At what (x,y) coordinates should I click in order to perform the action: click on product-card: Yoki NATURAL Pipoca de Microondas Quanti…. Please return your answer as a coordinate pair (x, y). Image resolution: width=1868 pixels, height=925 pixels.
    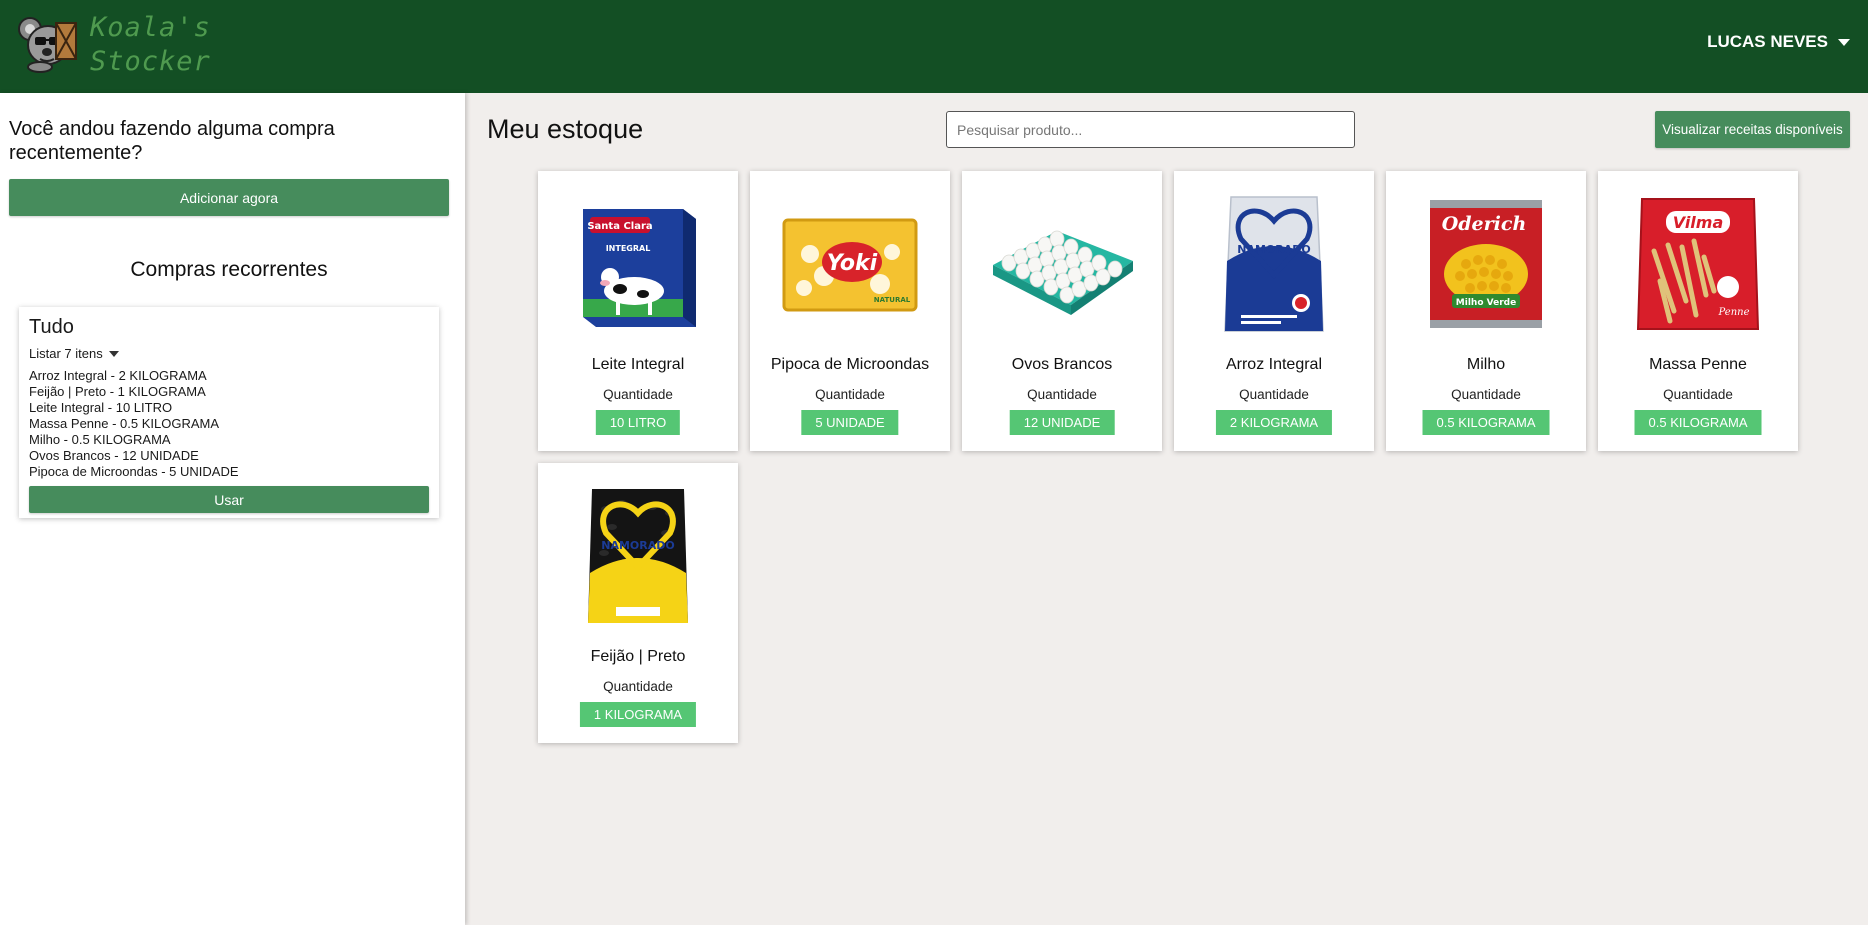
    Looking at the image, I should click on (850, 311).